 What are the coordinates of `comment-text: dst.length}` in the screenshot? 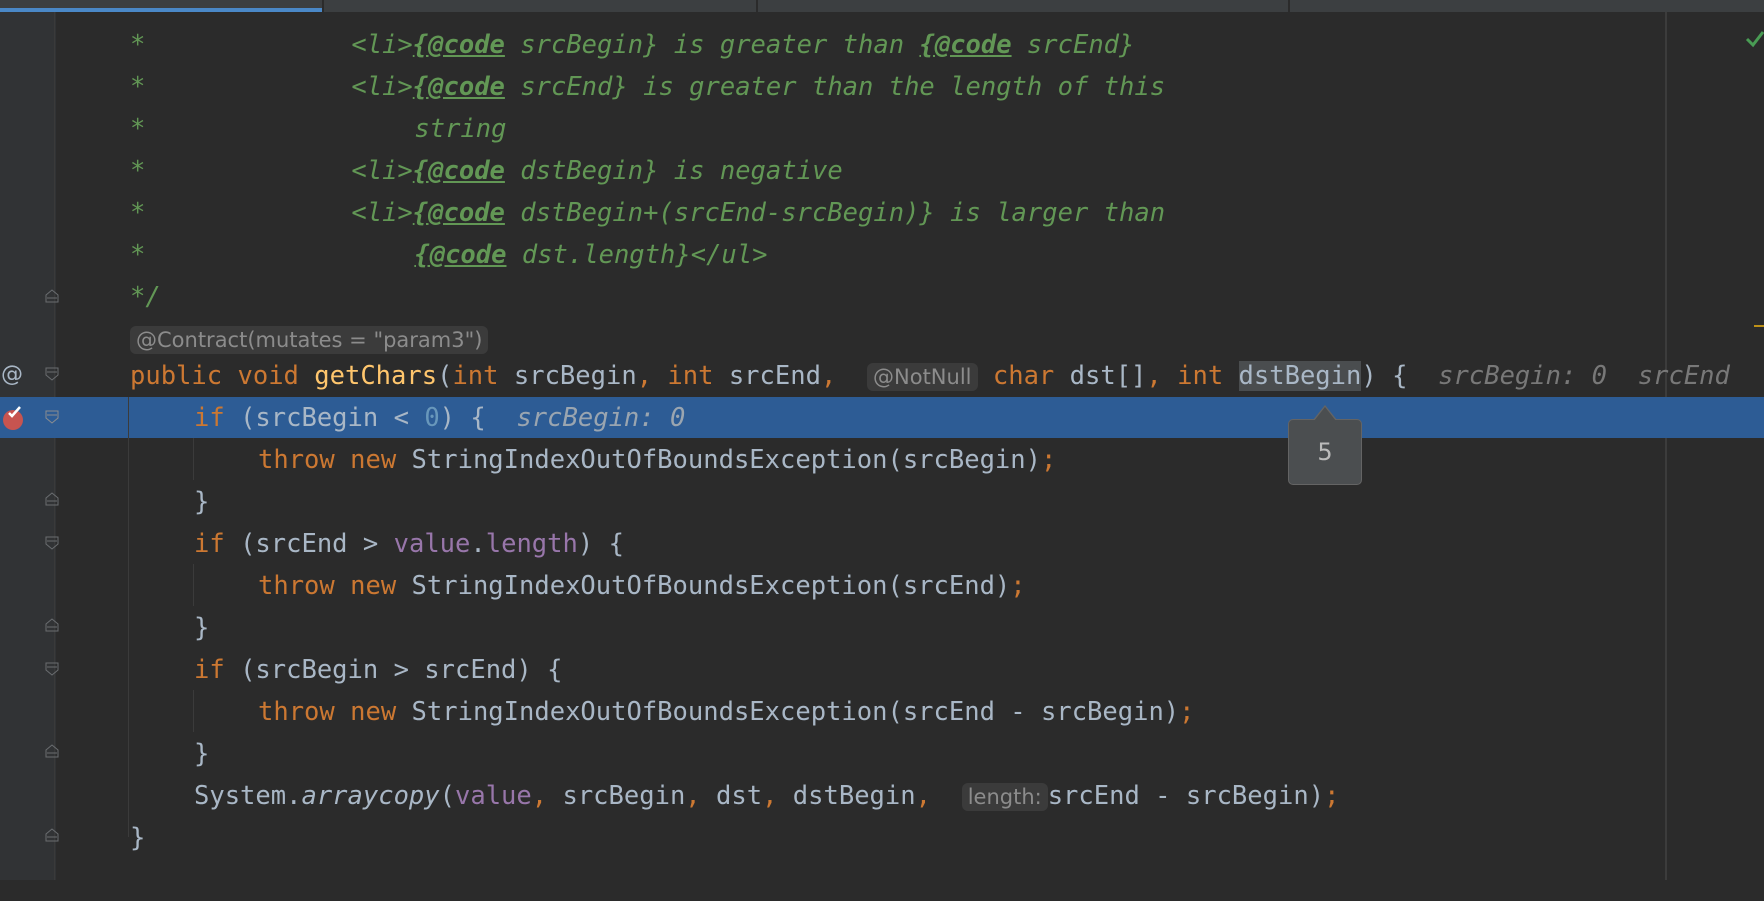 It's located at (598, 255).